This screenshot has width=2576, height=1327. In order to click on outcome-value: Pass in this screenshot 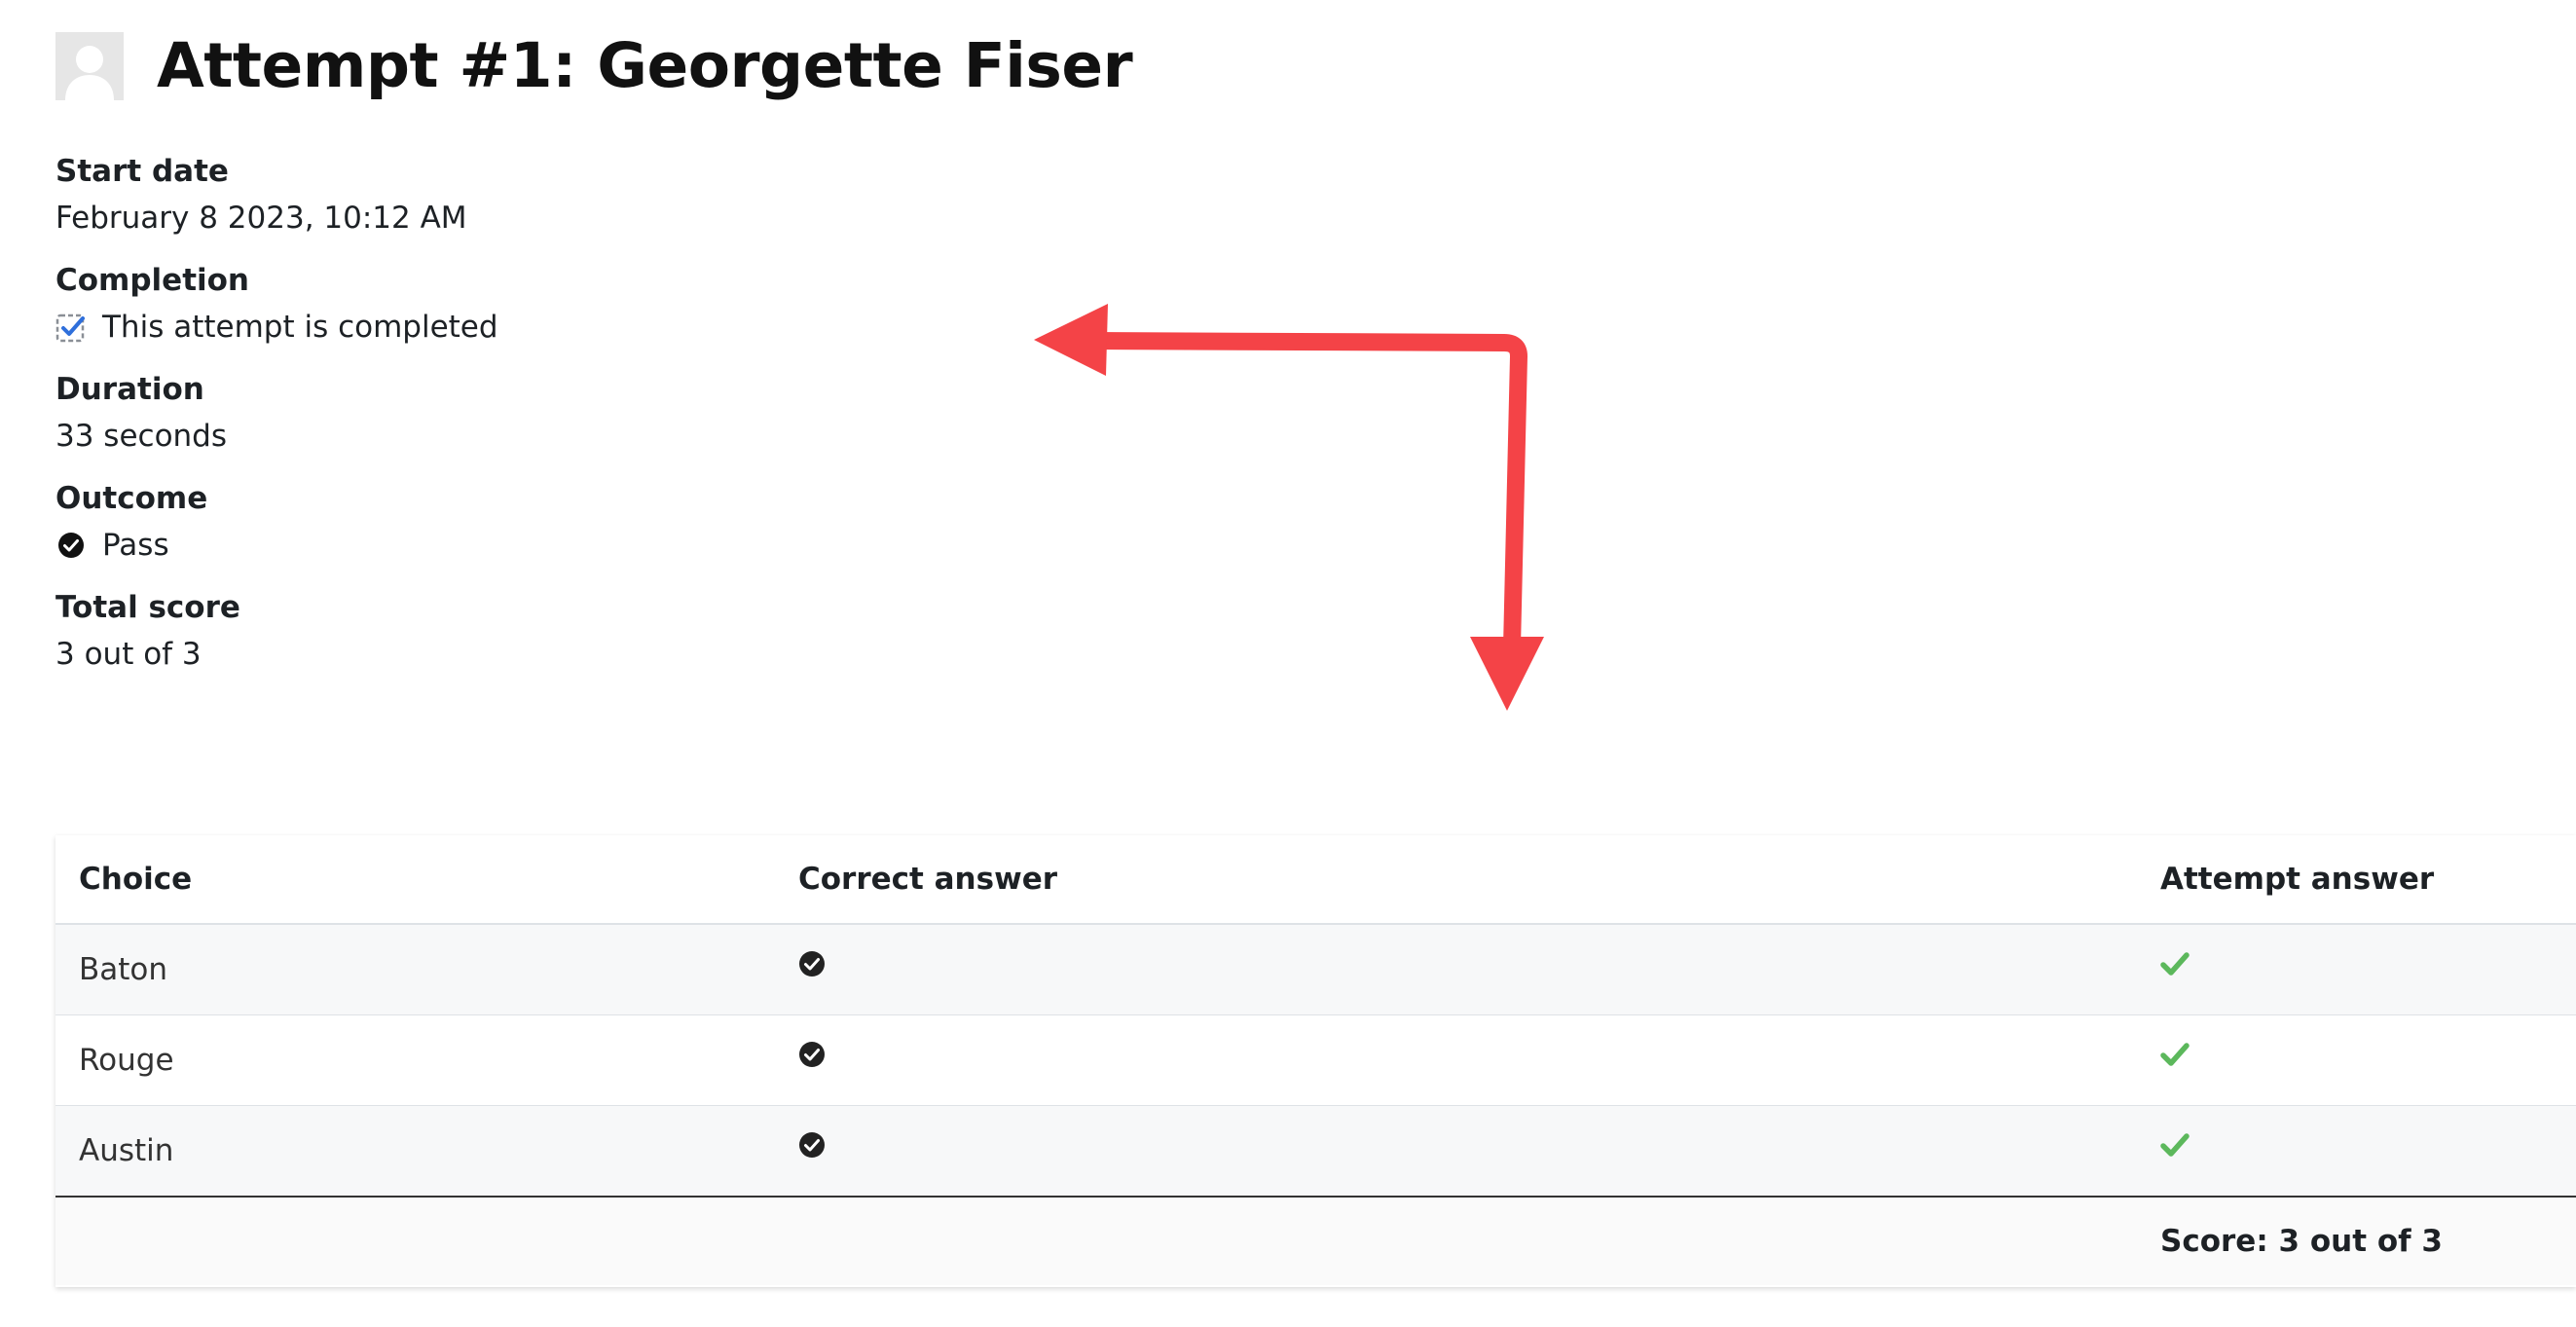, I will do `click(493, 545)`.